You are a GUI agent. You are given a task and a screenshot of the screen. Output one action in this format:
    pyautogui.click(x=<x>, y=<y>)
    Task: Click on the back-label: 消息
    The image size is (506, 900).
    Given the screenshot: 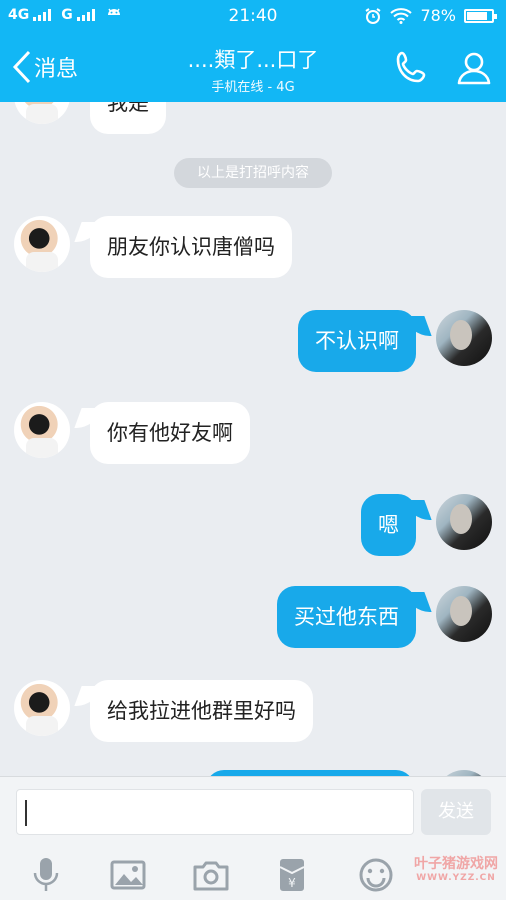 What is the action you would take?
    pyautogui.click(x=56, y=69)
    